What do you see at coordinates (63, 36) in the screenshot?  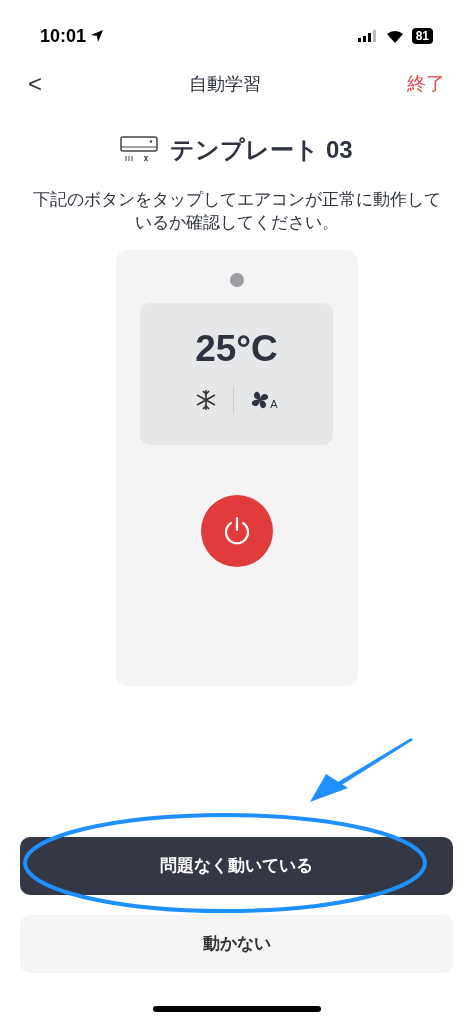 I see `status-time: 10:01` at bounding box center [63, 36].